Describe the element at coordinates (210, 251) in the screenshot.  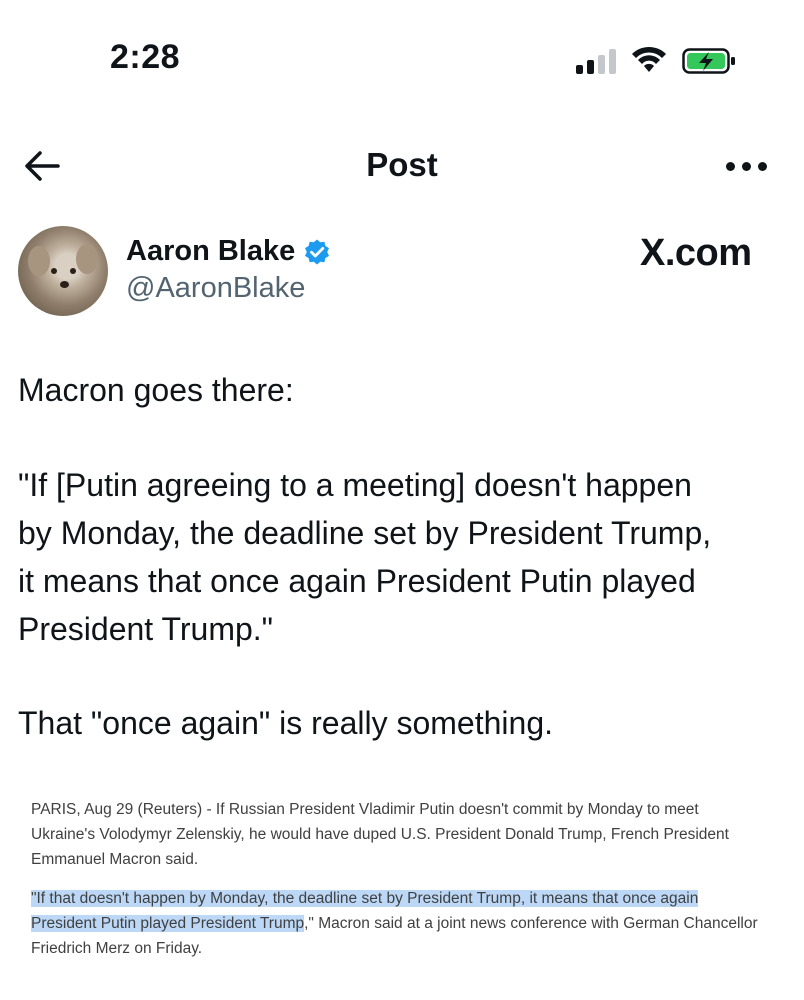
I see `author-name-text: Aaron Blake` at that location.